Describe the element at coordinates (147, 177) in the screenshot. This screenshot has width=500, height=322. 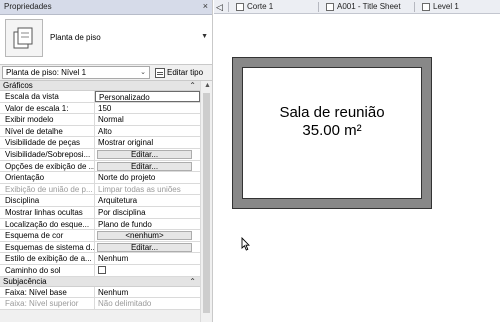
I see `property-value: Norte do projeto` at that location.